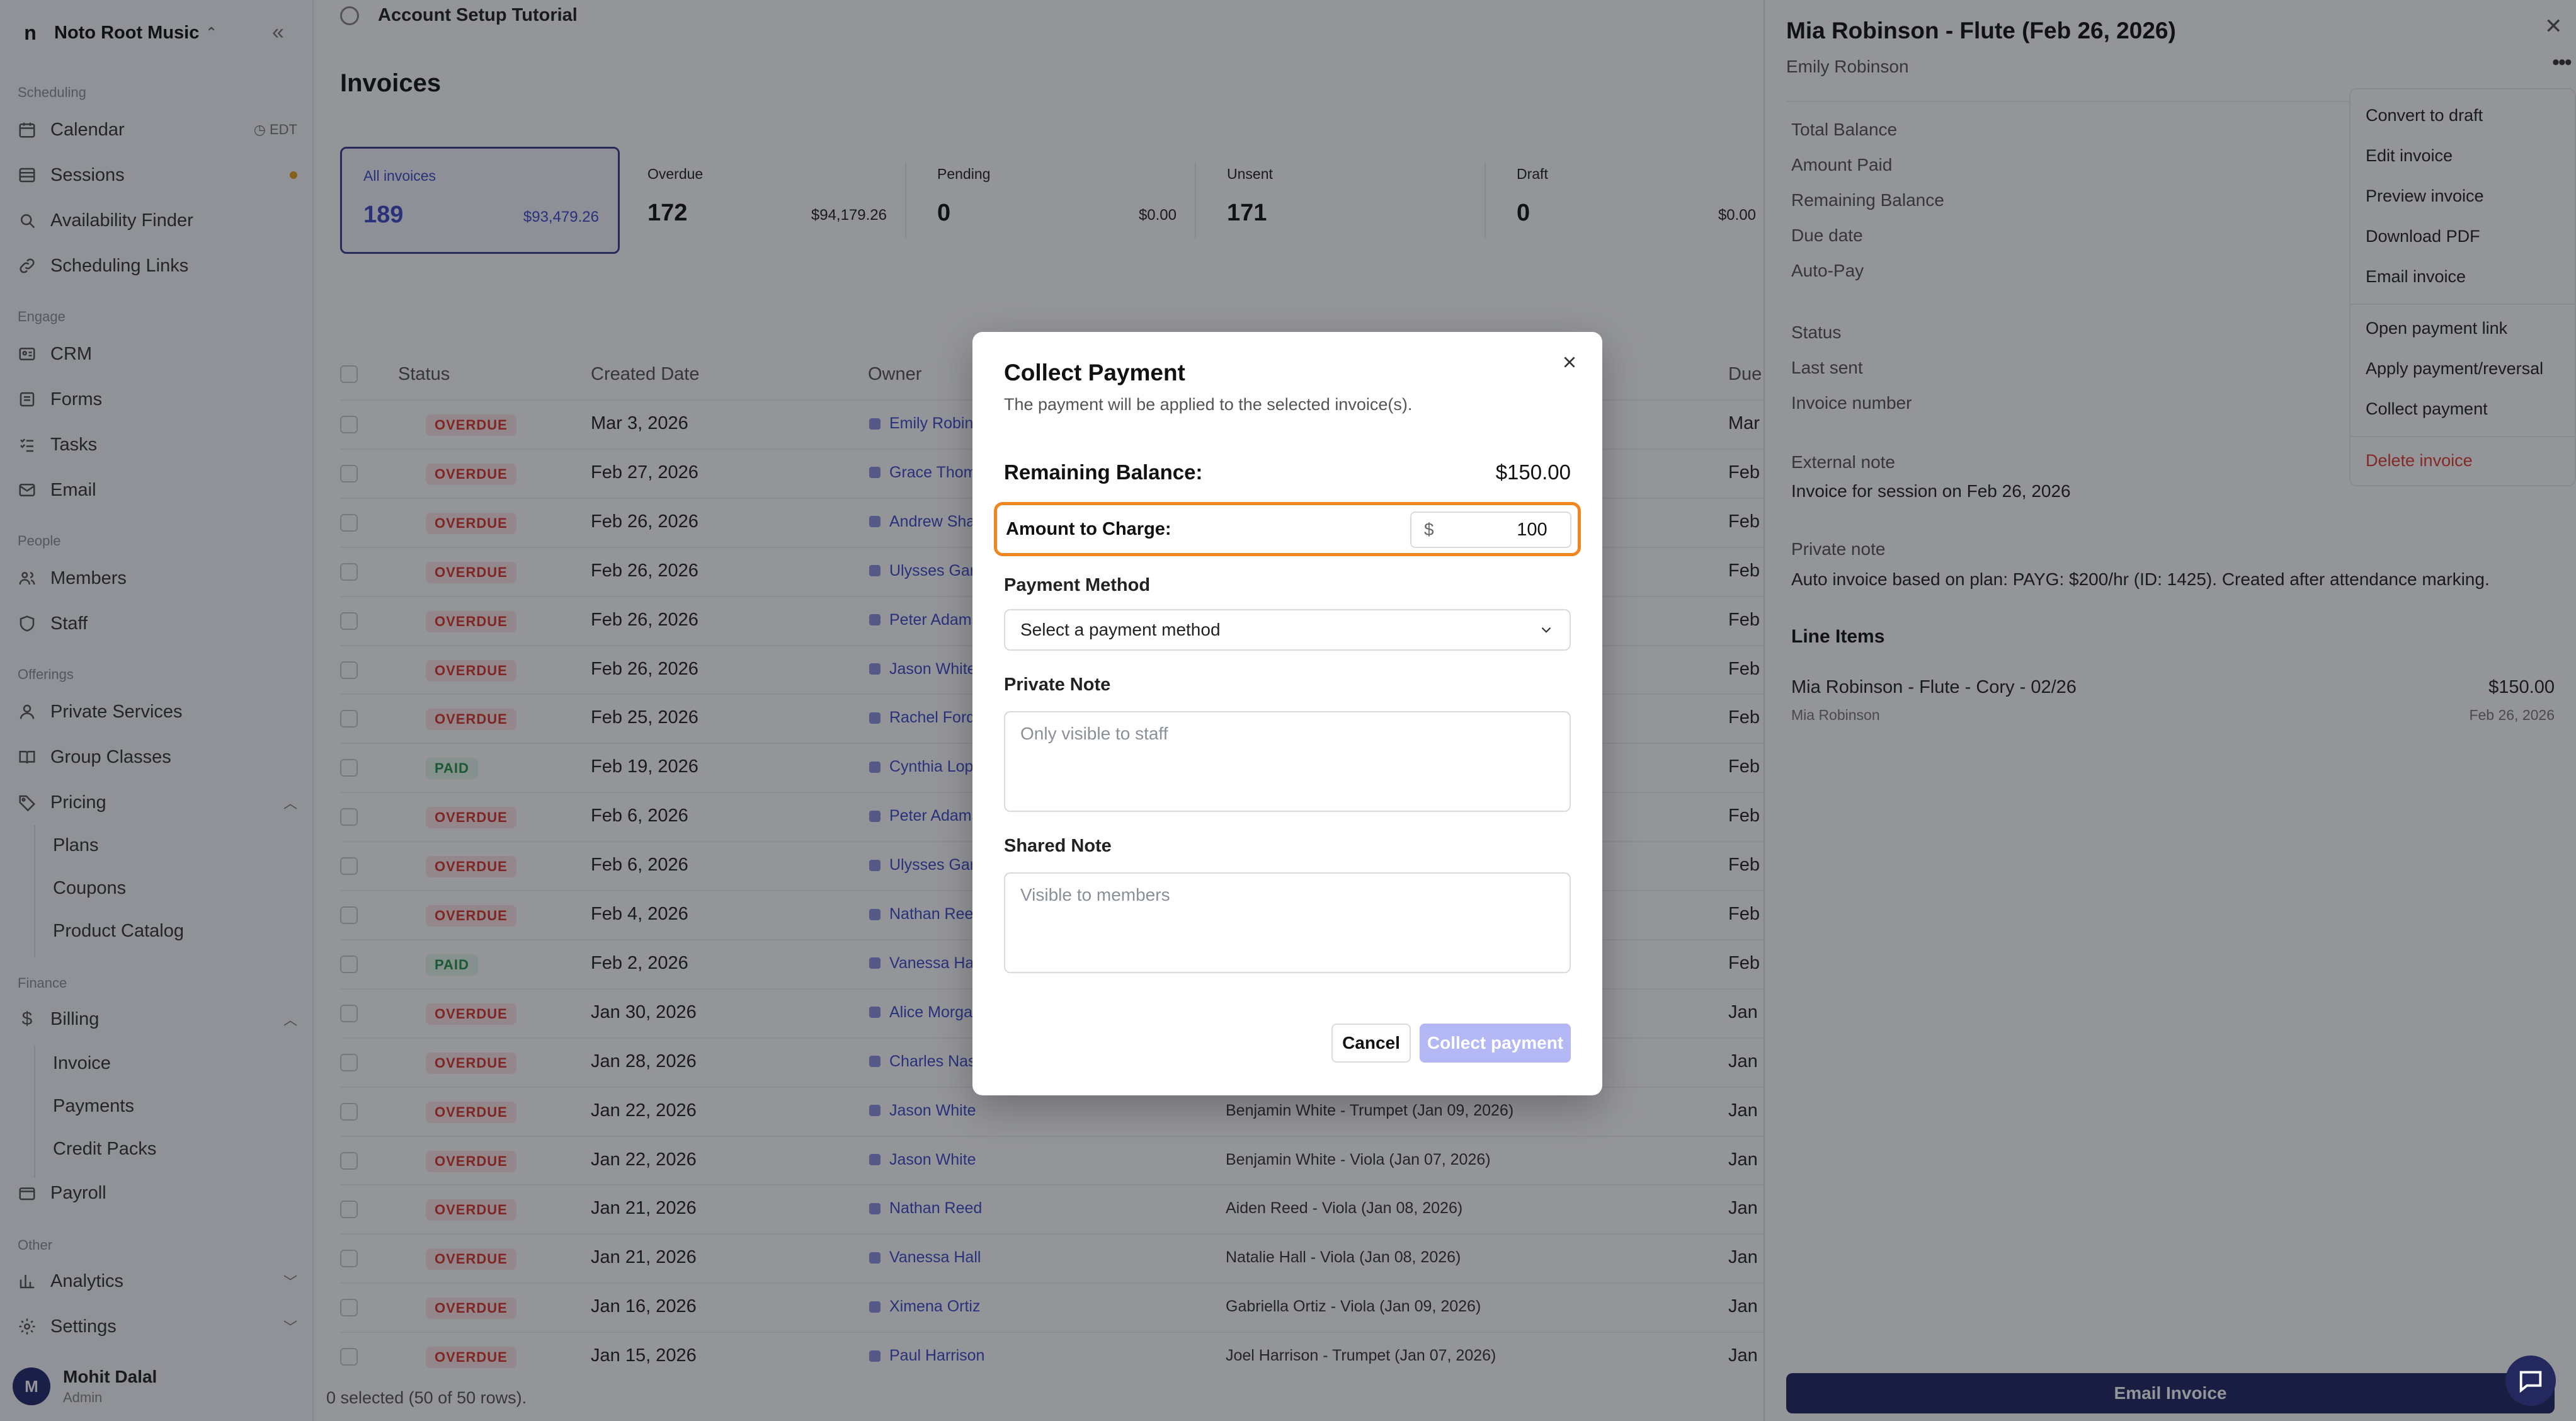  I want to click on amount-input, so click(1490, 529).